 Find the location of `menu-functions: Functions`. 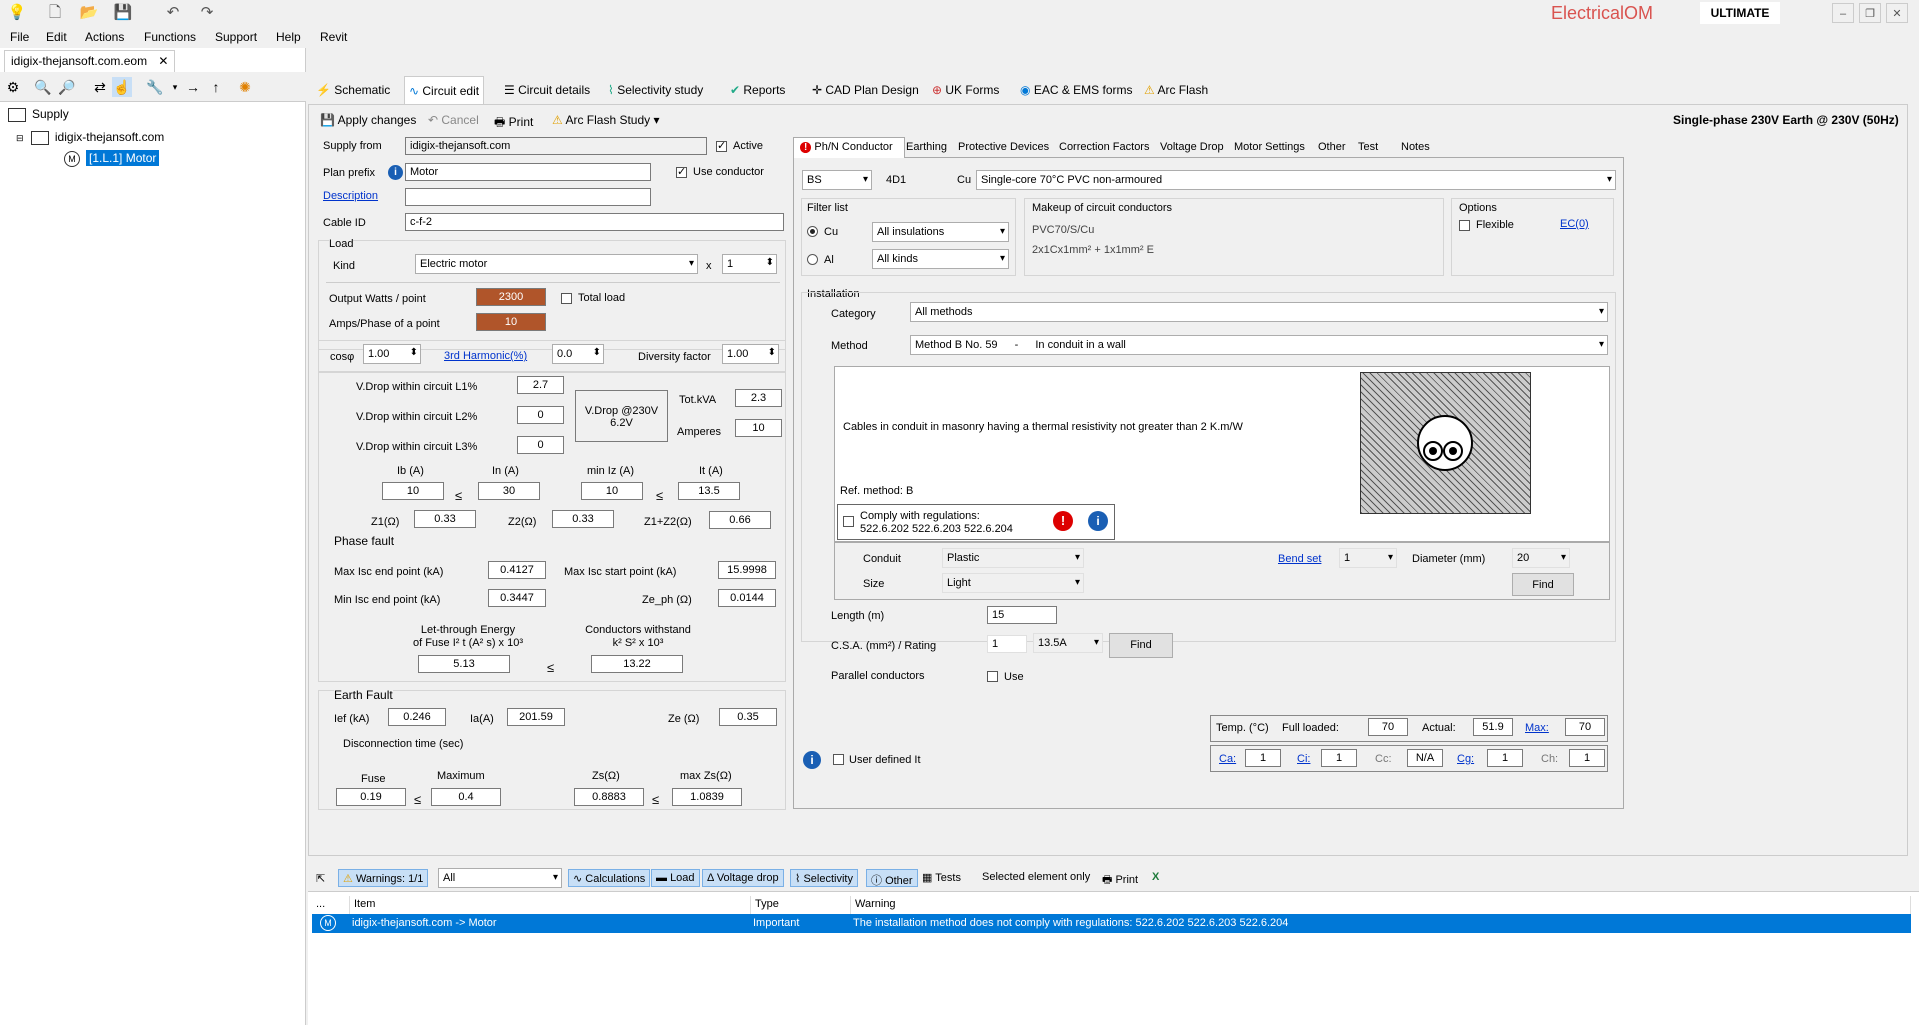

menu-functions: Functions is located at coordinates (170, 37).